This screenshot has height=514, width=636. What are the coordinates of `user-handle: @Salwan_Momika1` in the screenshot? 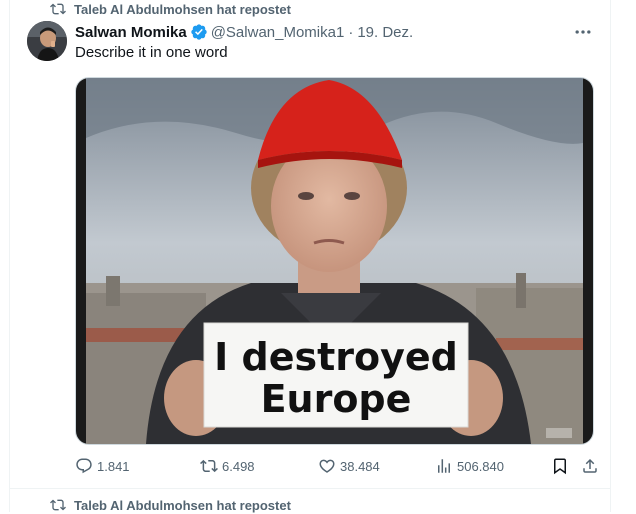 It's located at (278, 32).